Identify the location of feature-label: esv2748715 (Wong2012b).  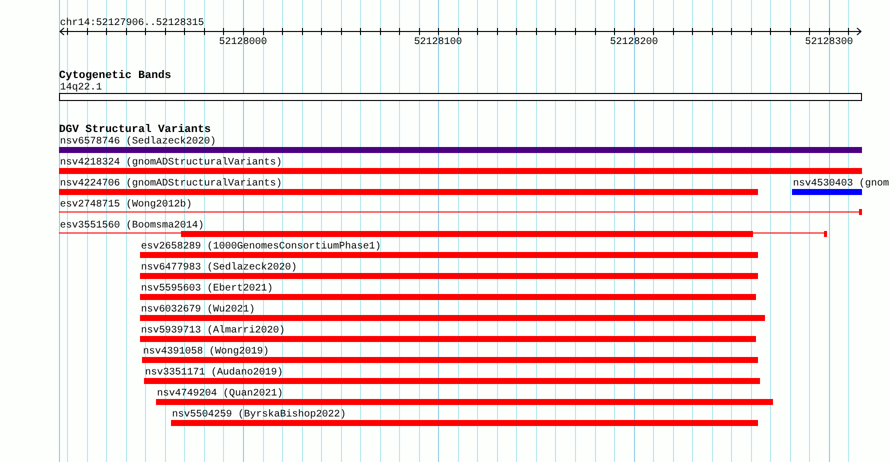
(126, 205).